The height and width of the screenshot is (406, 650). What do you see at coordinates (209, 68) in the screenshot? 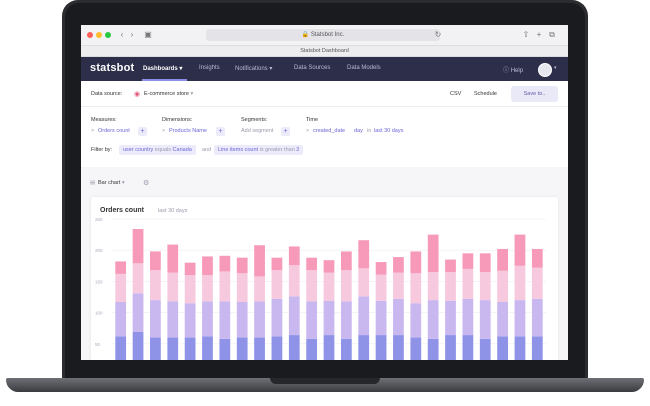
I see `nav-insights: Insights` at bounding box center [209, 68].